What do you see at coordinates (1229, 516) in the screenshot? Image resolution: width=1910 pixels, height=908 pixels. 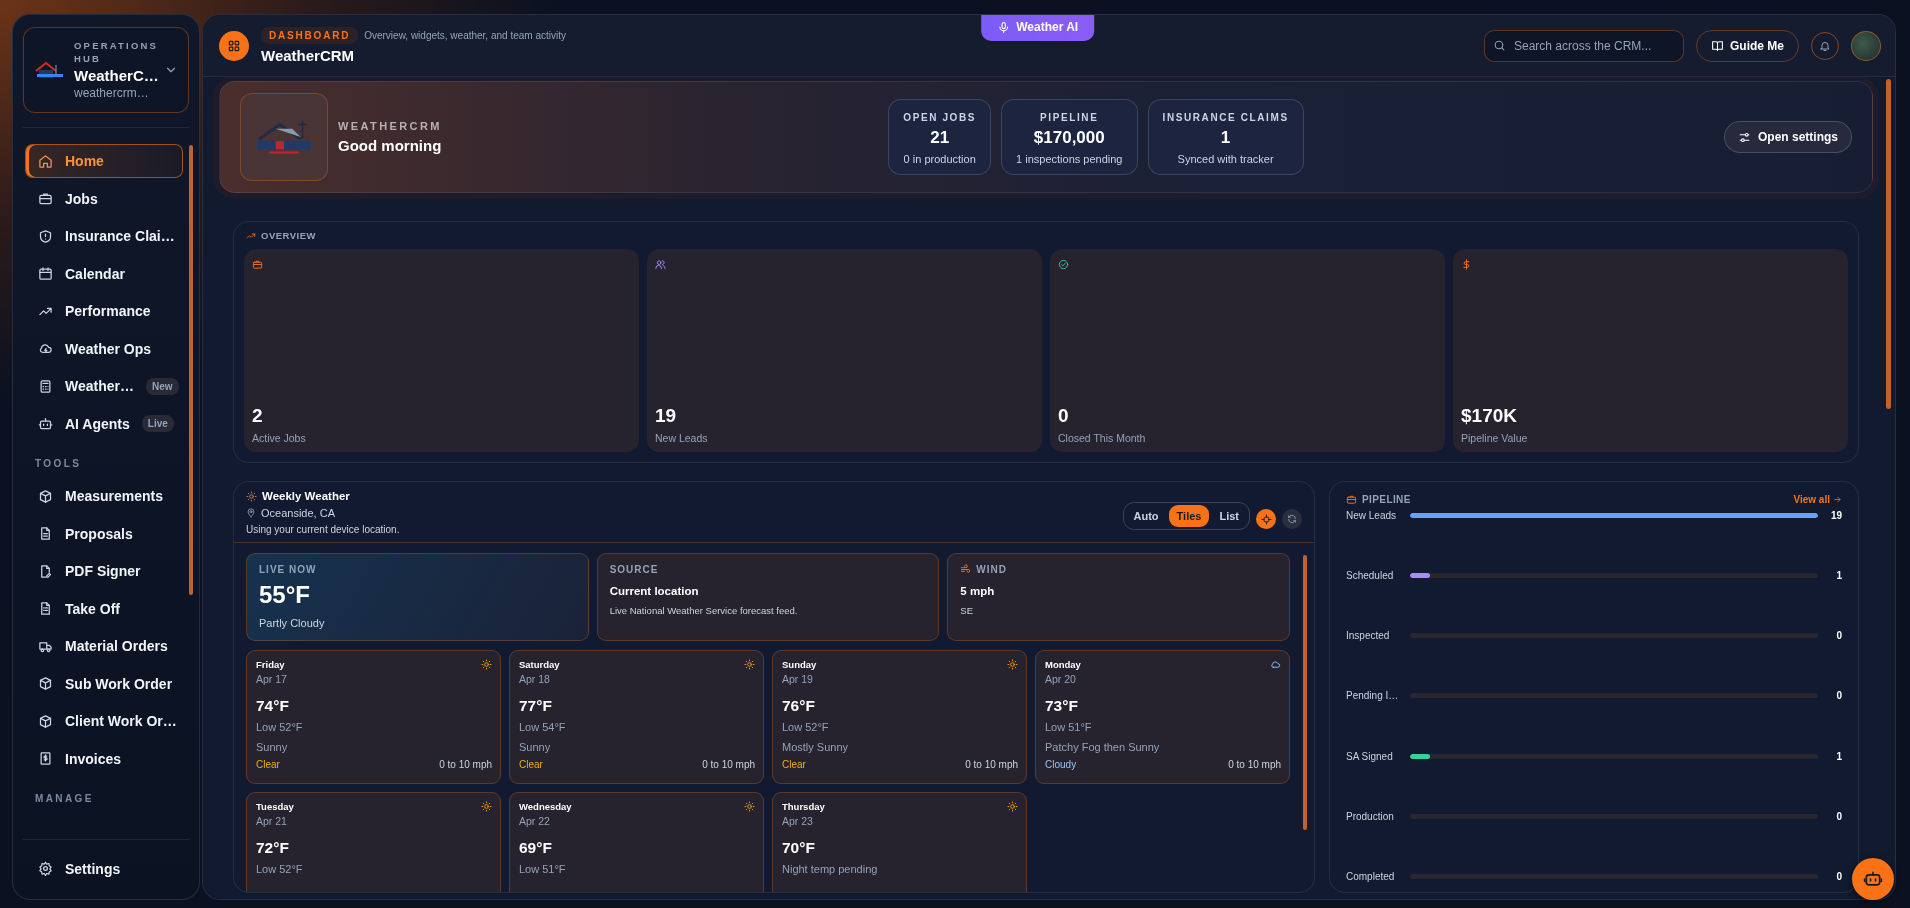 I see `view-toggle: List` at bounding box center [1229, 516].